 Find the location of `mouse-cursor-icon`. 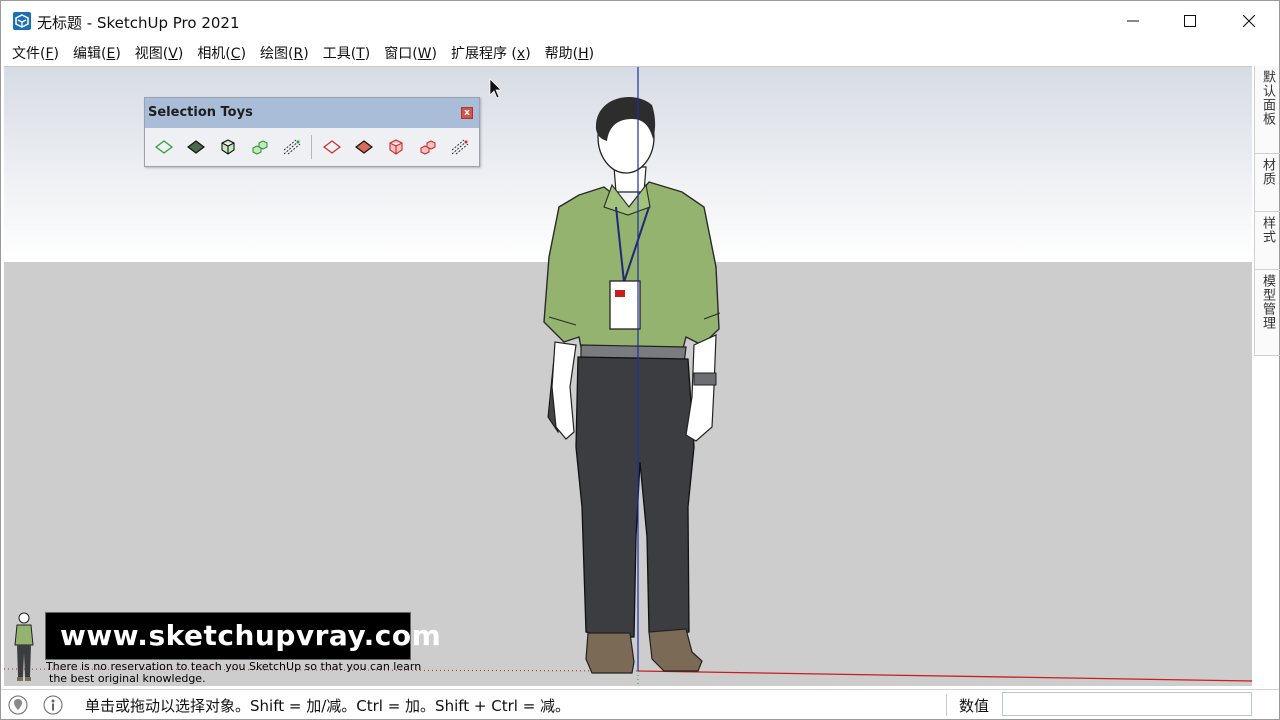

mouse-cursor-icon is located at coordinates (495, 88).